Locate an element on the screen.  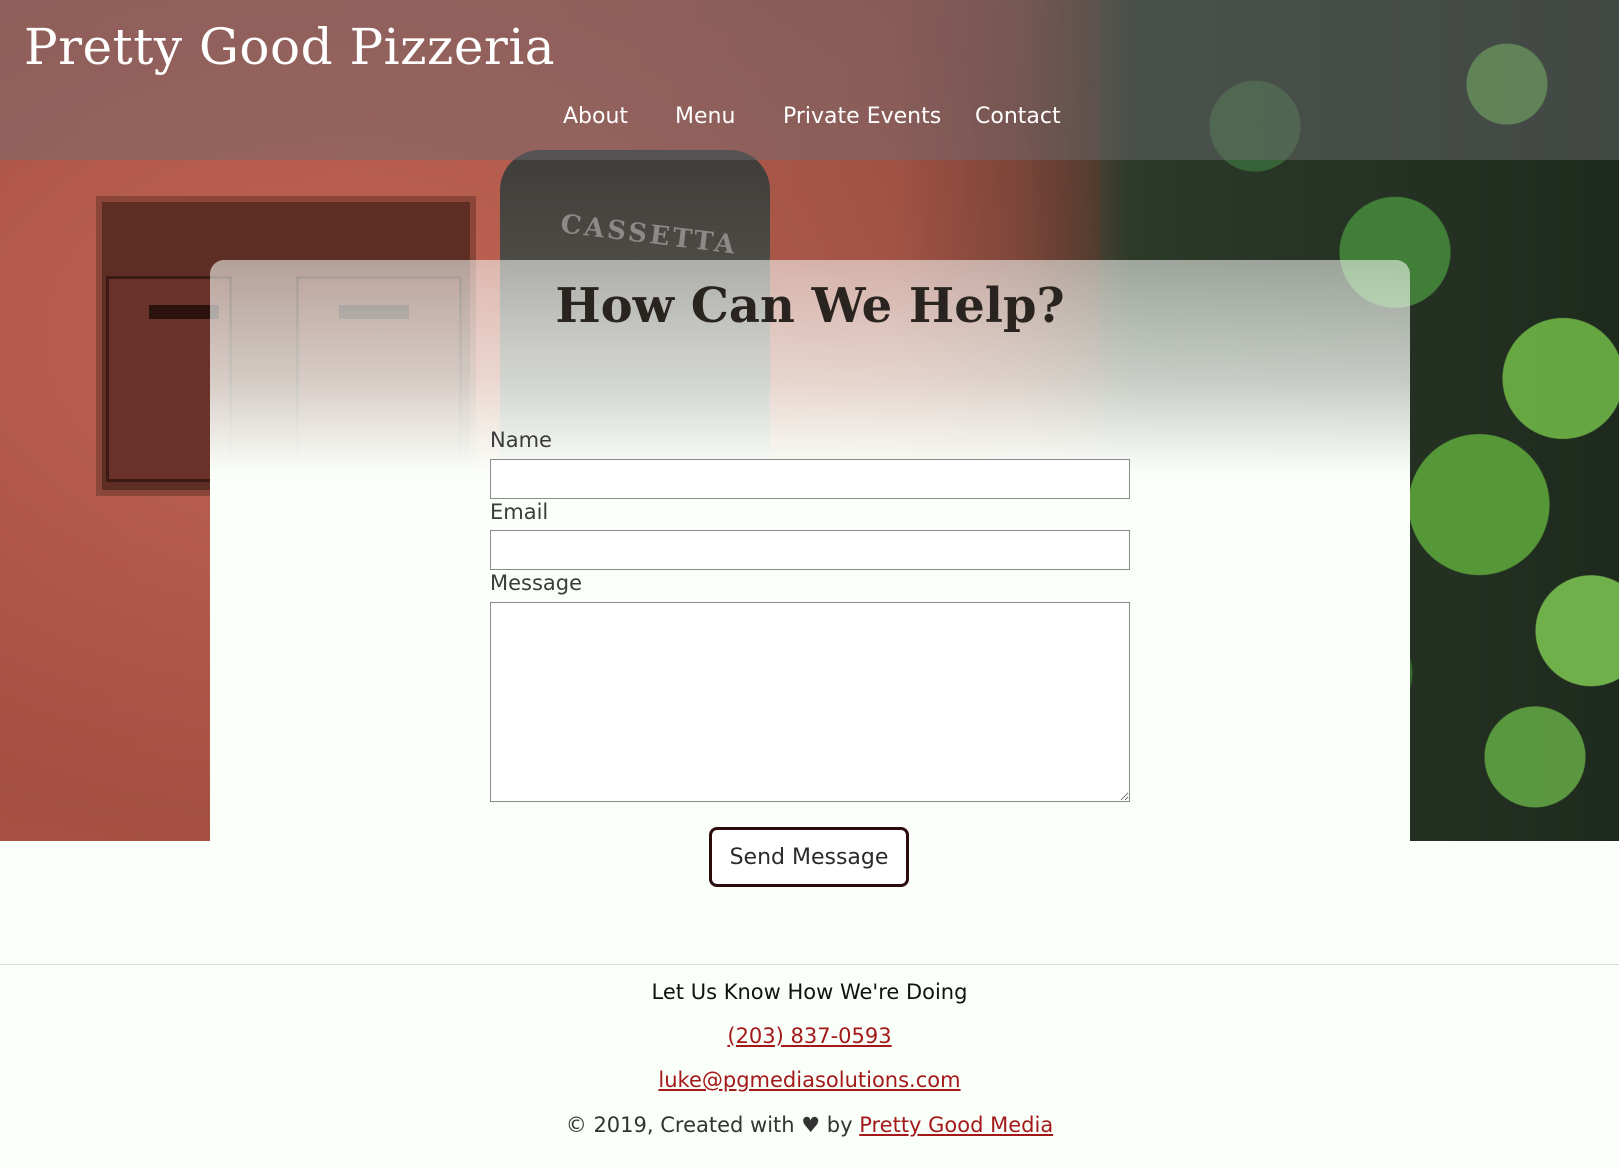
copyright-text: © 2019, Created with ♥ by is located at coordinates (709, 1125).